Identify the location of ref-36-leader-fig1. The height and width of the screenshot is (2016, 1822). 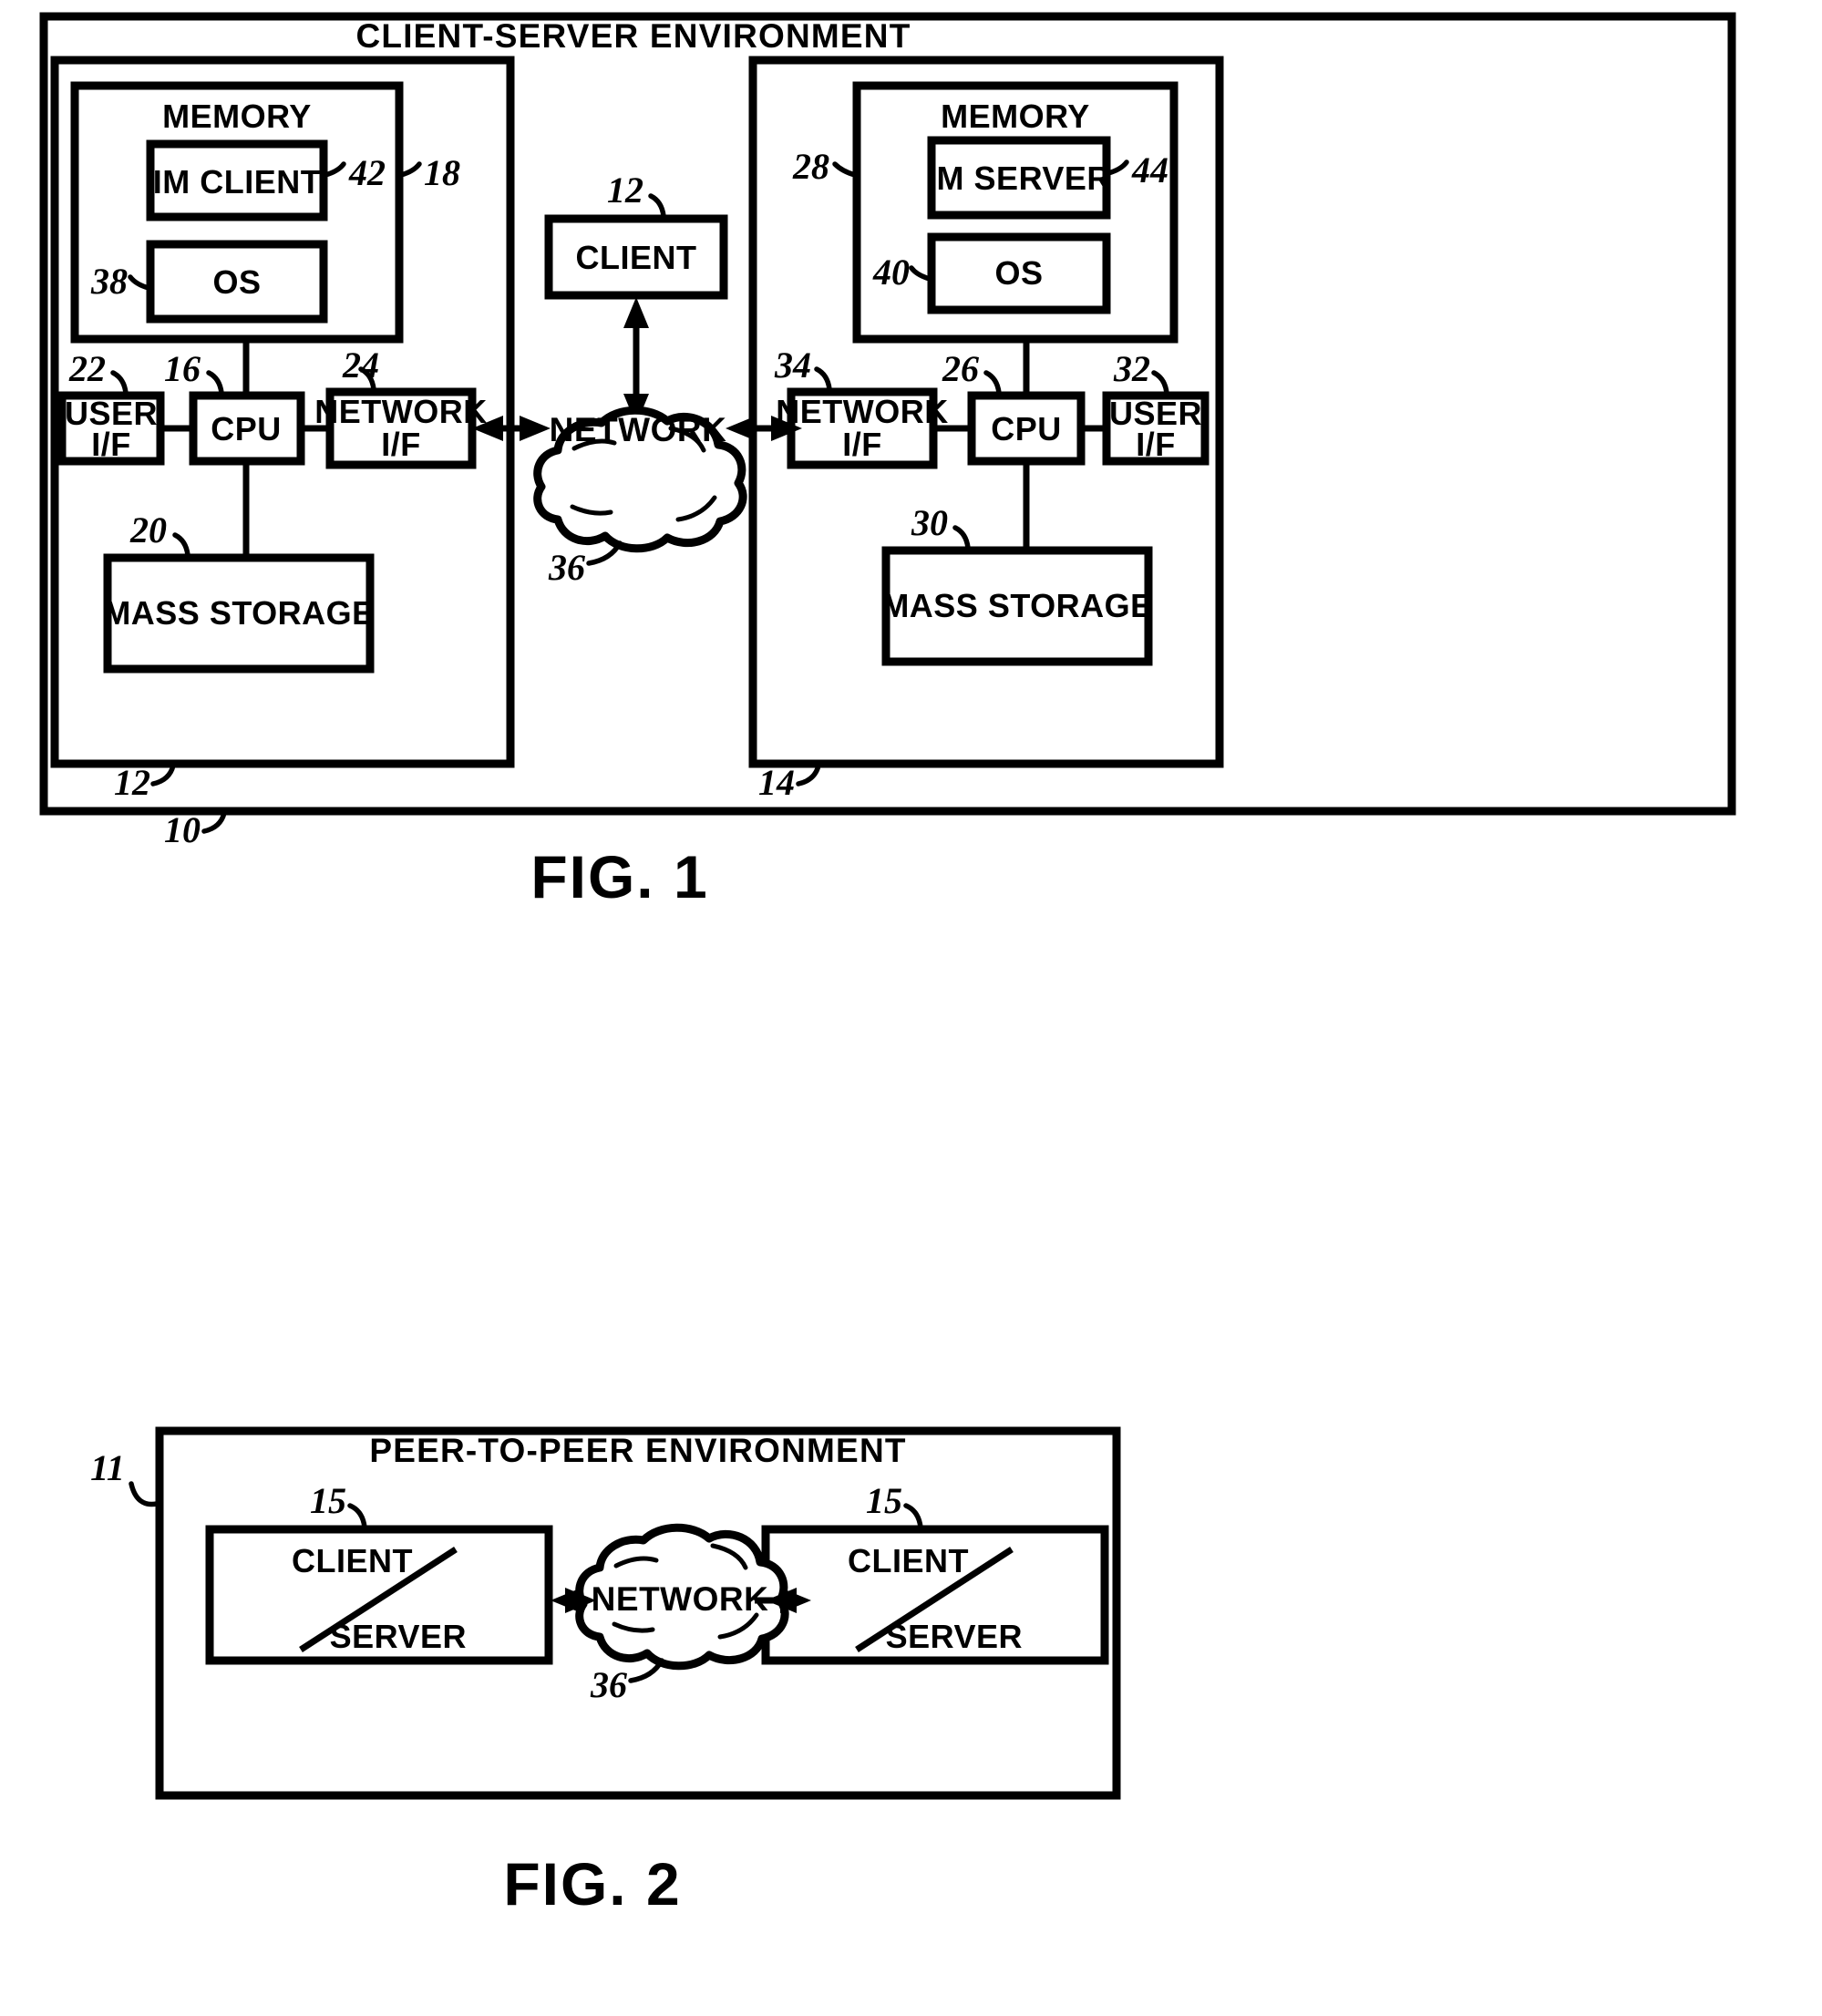
(604, 553).